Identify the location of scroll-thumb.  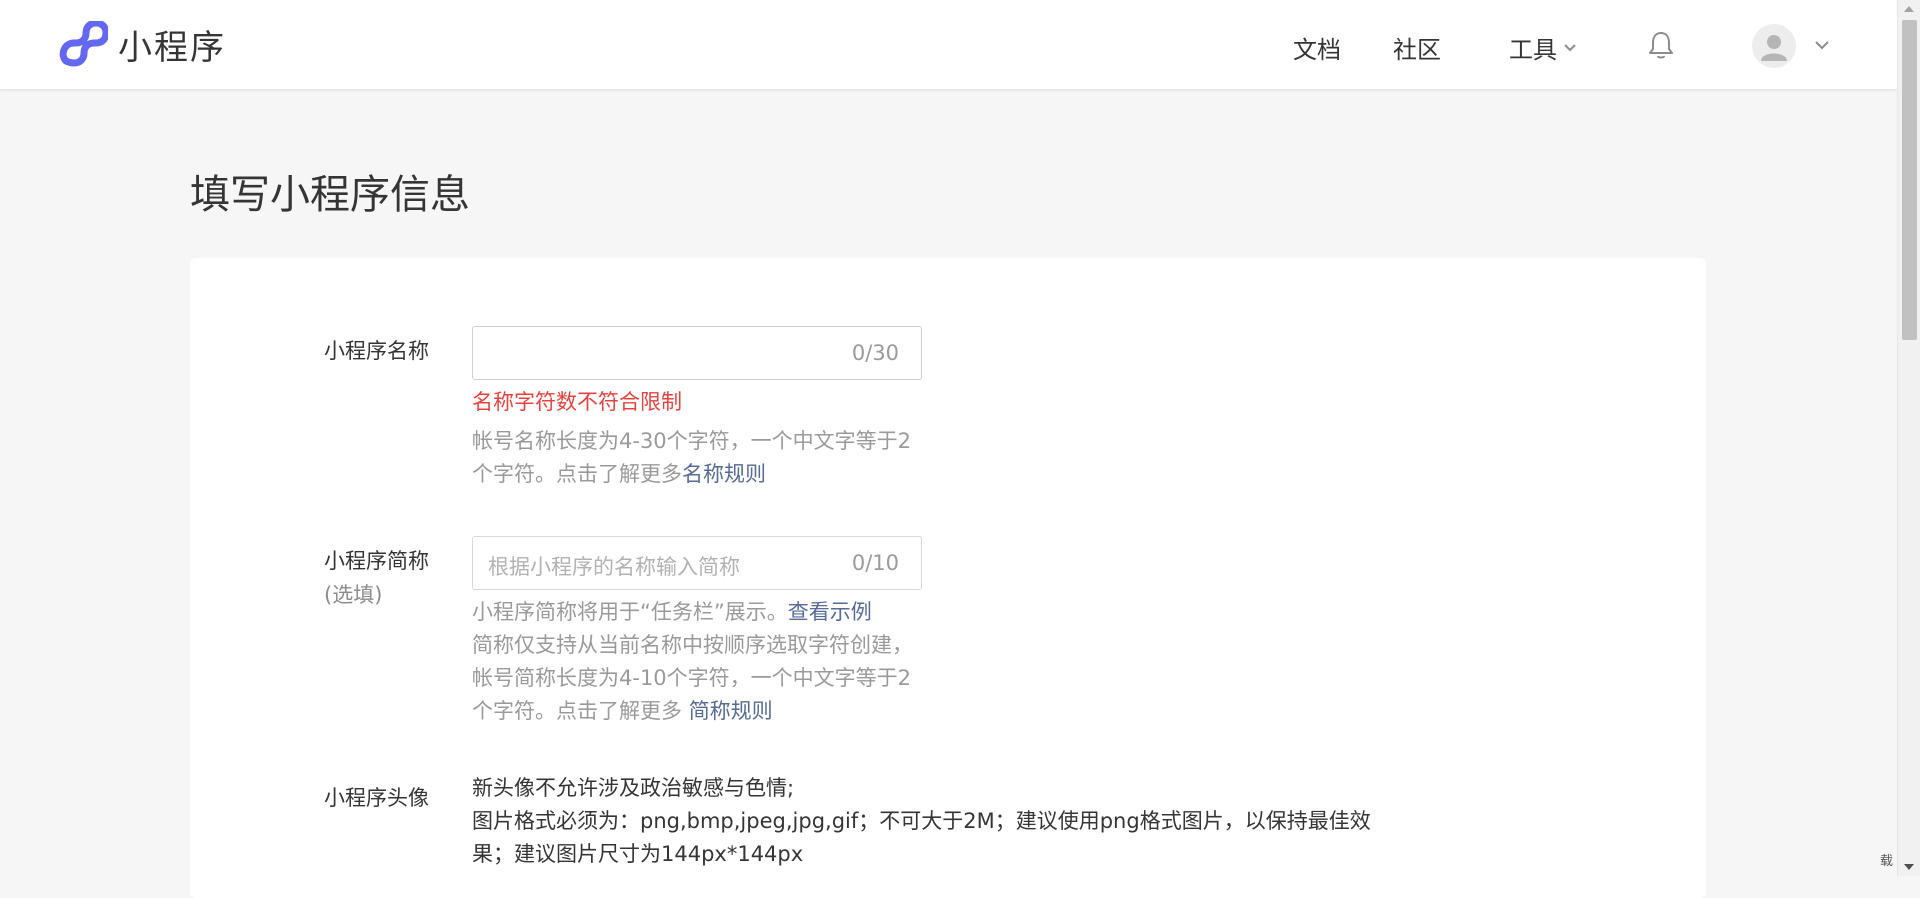
(1909, 180).